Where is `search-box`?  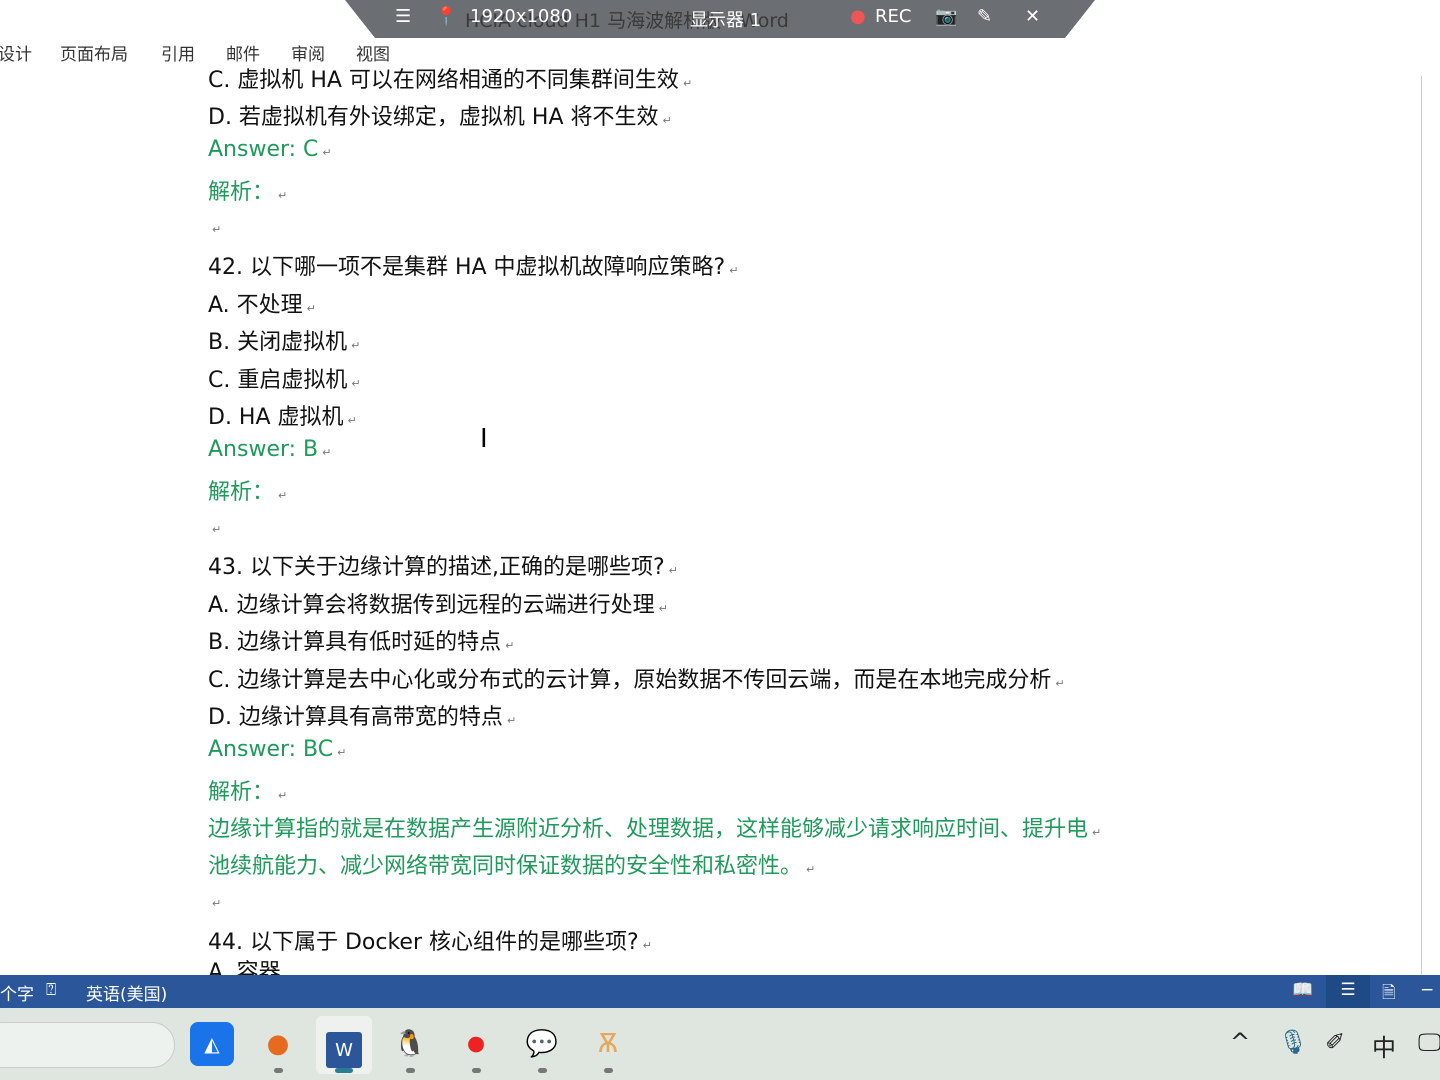
search-box is located at coordinates (87, 1045).